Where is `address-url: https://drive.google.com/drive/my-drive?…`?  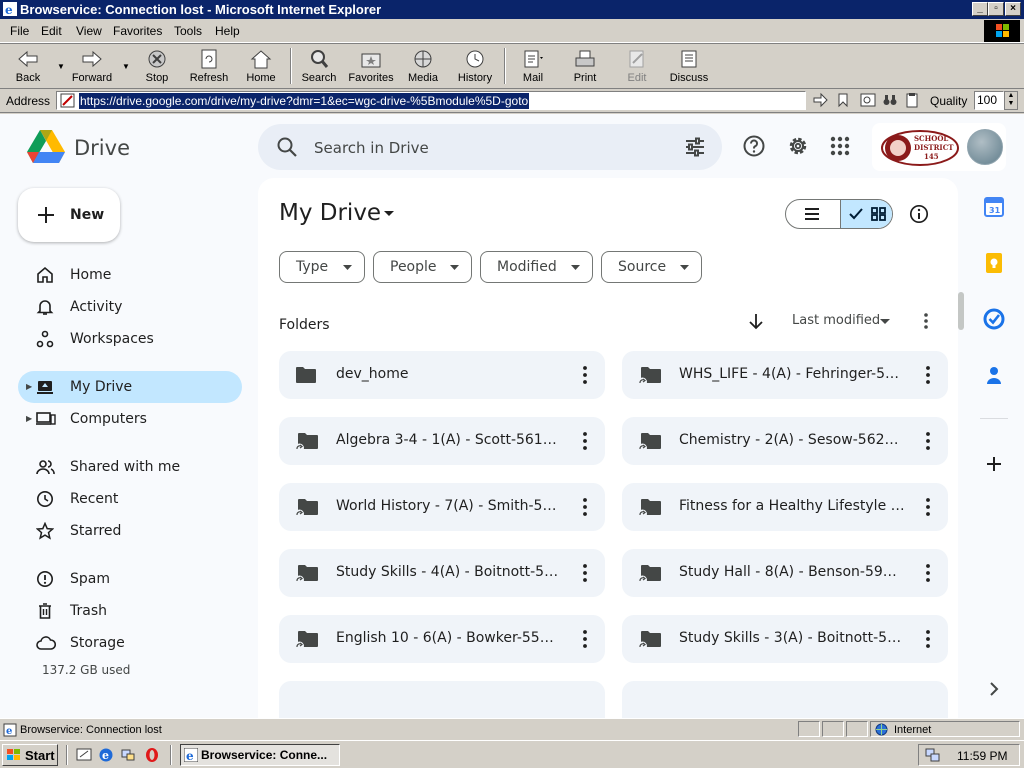
address-url: https://drive.google.com/drive/my-drive?… is located at coordinates (304, 101).